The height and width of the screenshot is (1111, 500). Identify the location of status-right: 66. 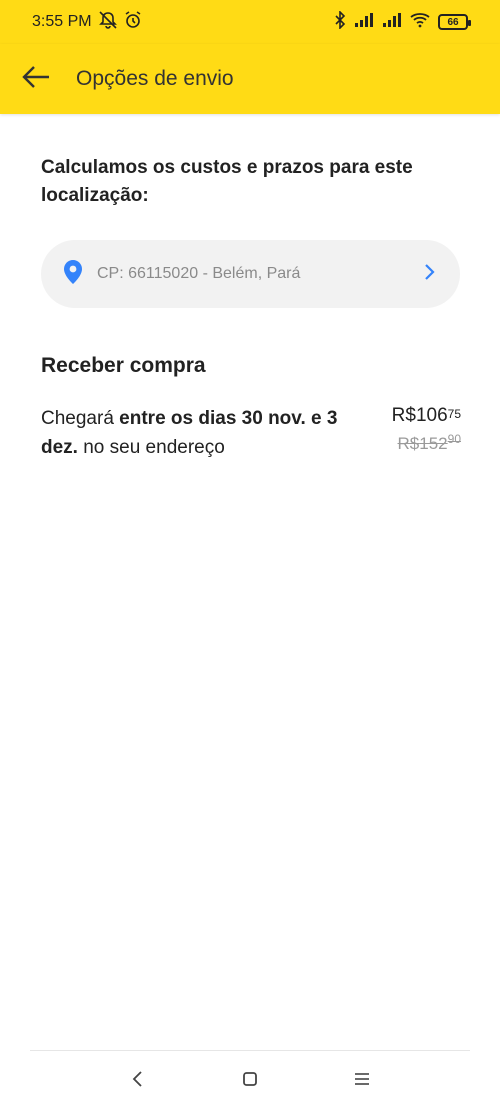
(402, 21).